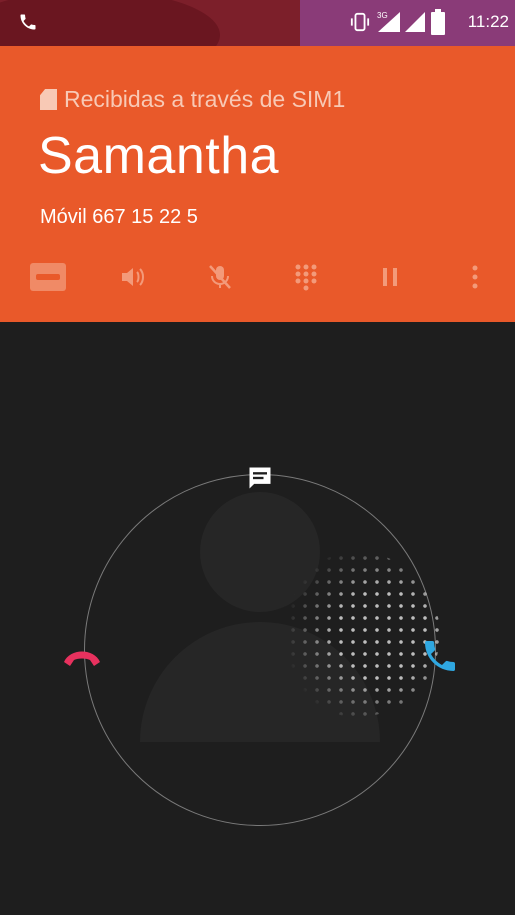 This screenshot has height=915, width=515. What do you see at coordinates (389, 24) in the screenshot?
I see `signal-3g-icon: 3G` at bounding box center [389, 24].